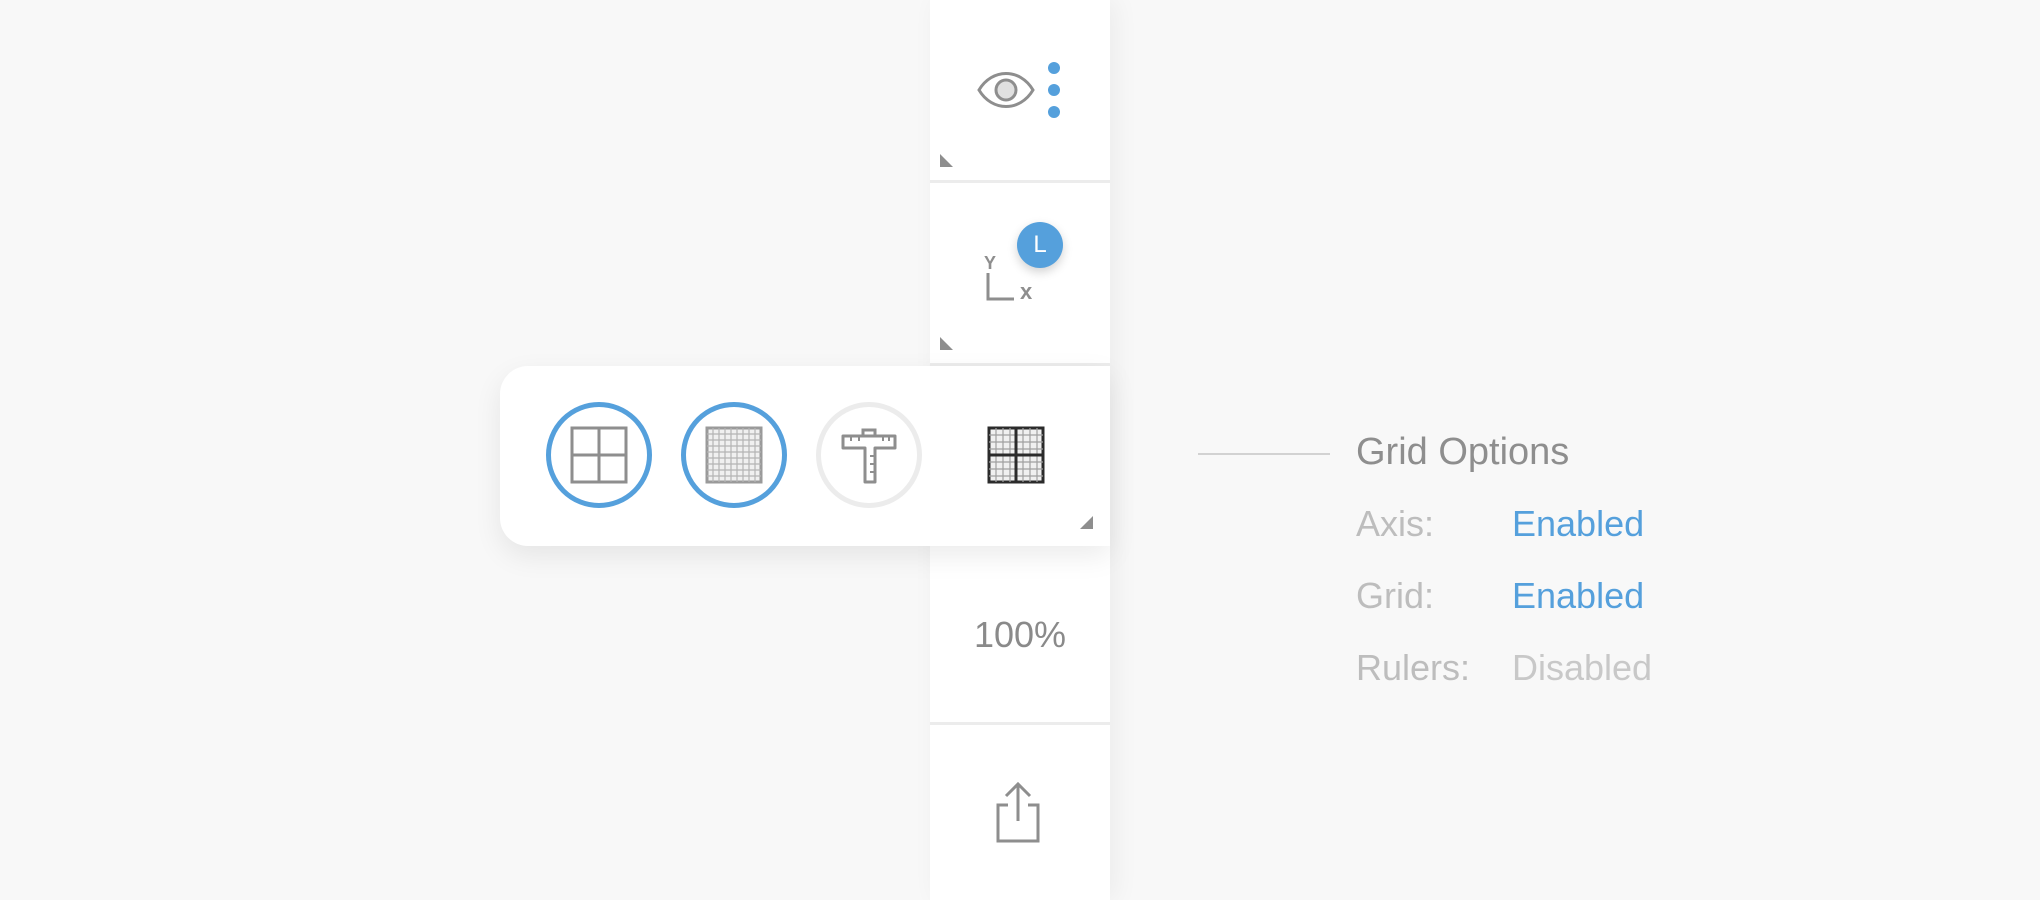 This screenshot has height=900, width=2040. I want to click on grid-options-popup, so click(805, 456).